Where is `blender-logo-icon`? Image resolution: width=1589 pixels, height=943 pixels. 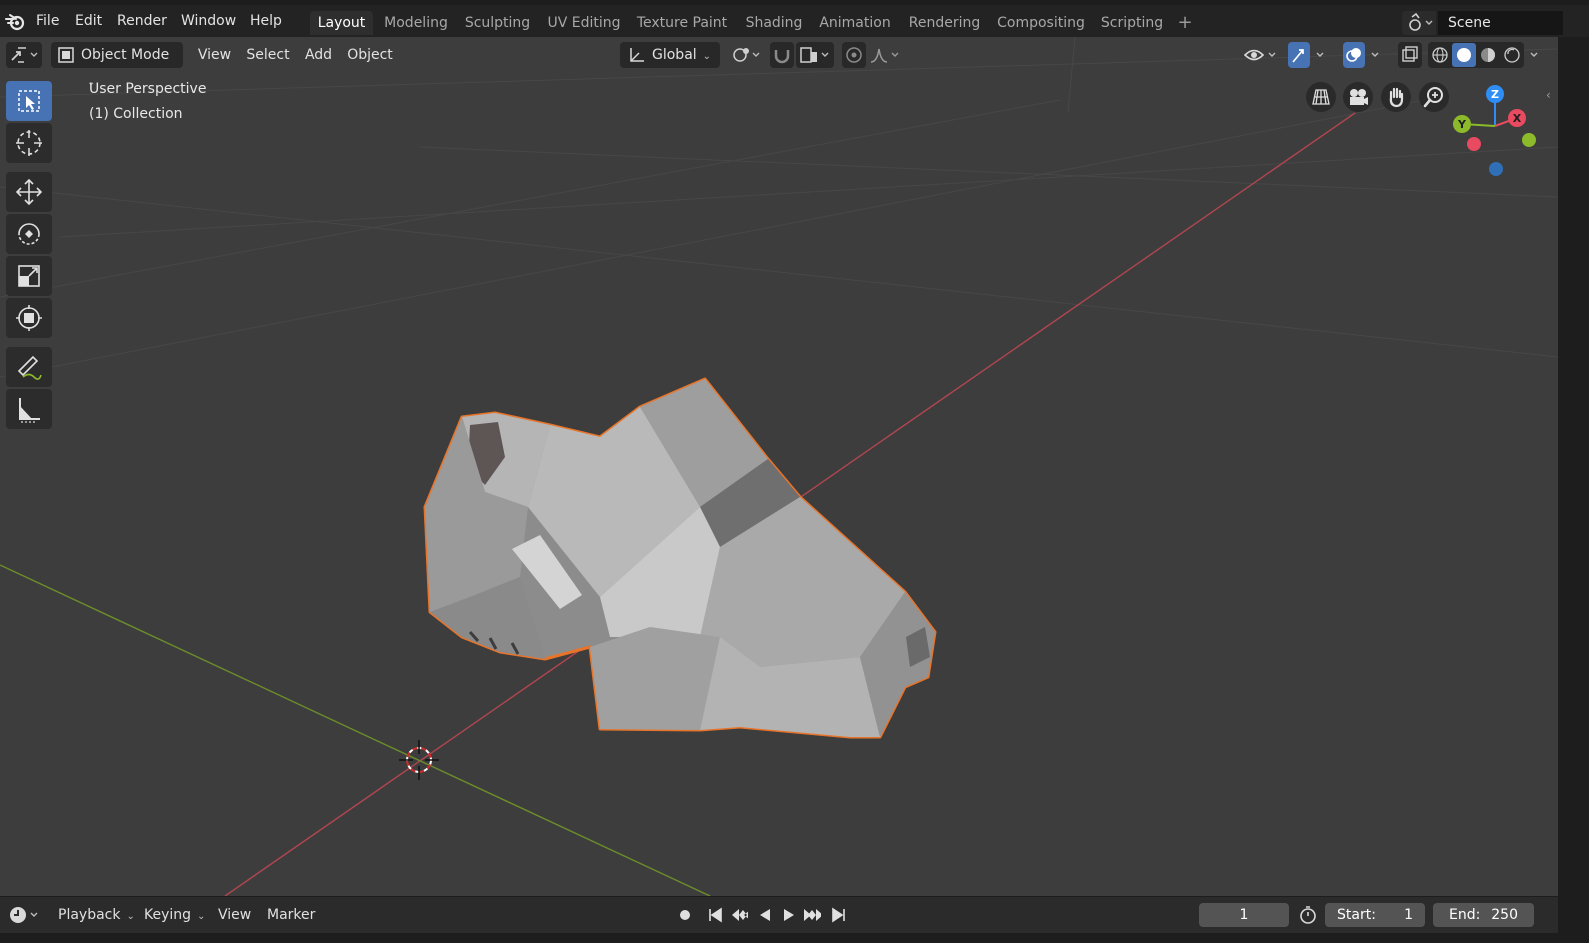 blender-logo-icon is located at coordinates (15, 22).